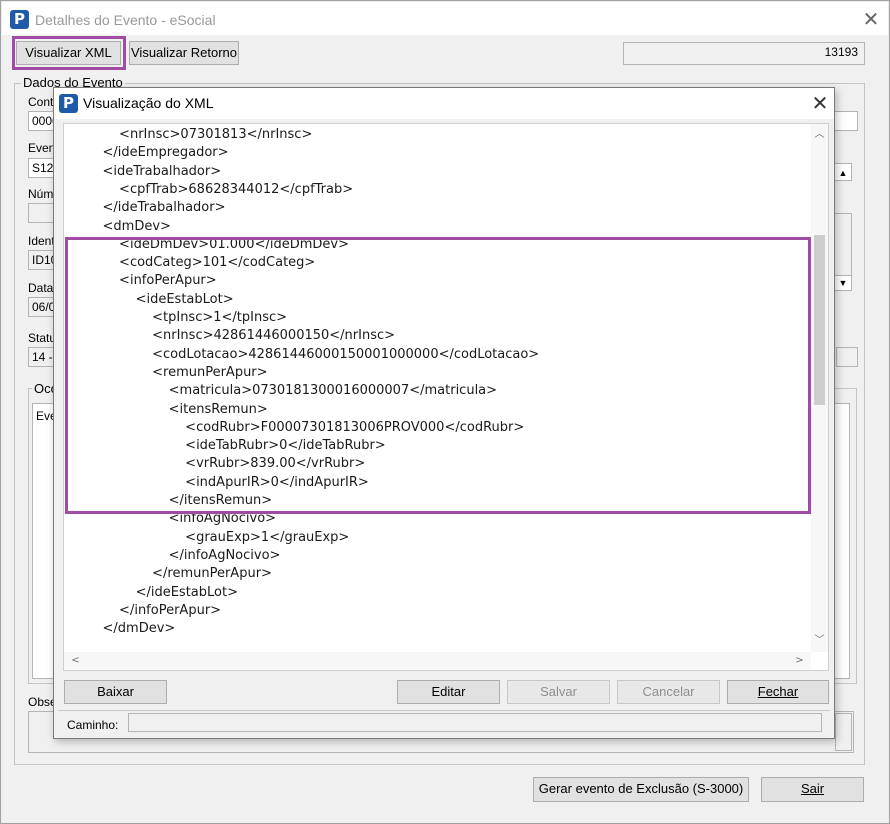 The width and height of the screenshot is (890, 824). I want to click on sair-button: Sair, so click(812, 789).